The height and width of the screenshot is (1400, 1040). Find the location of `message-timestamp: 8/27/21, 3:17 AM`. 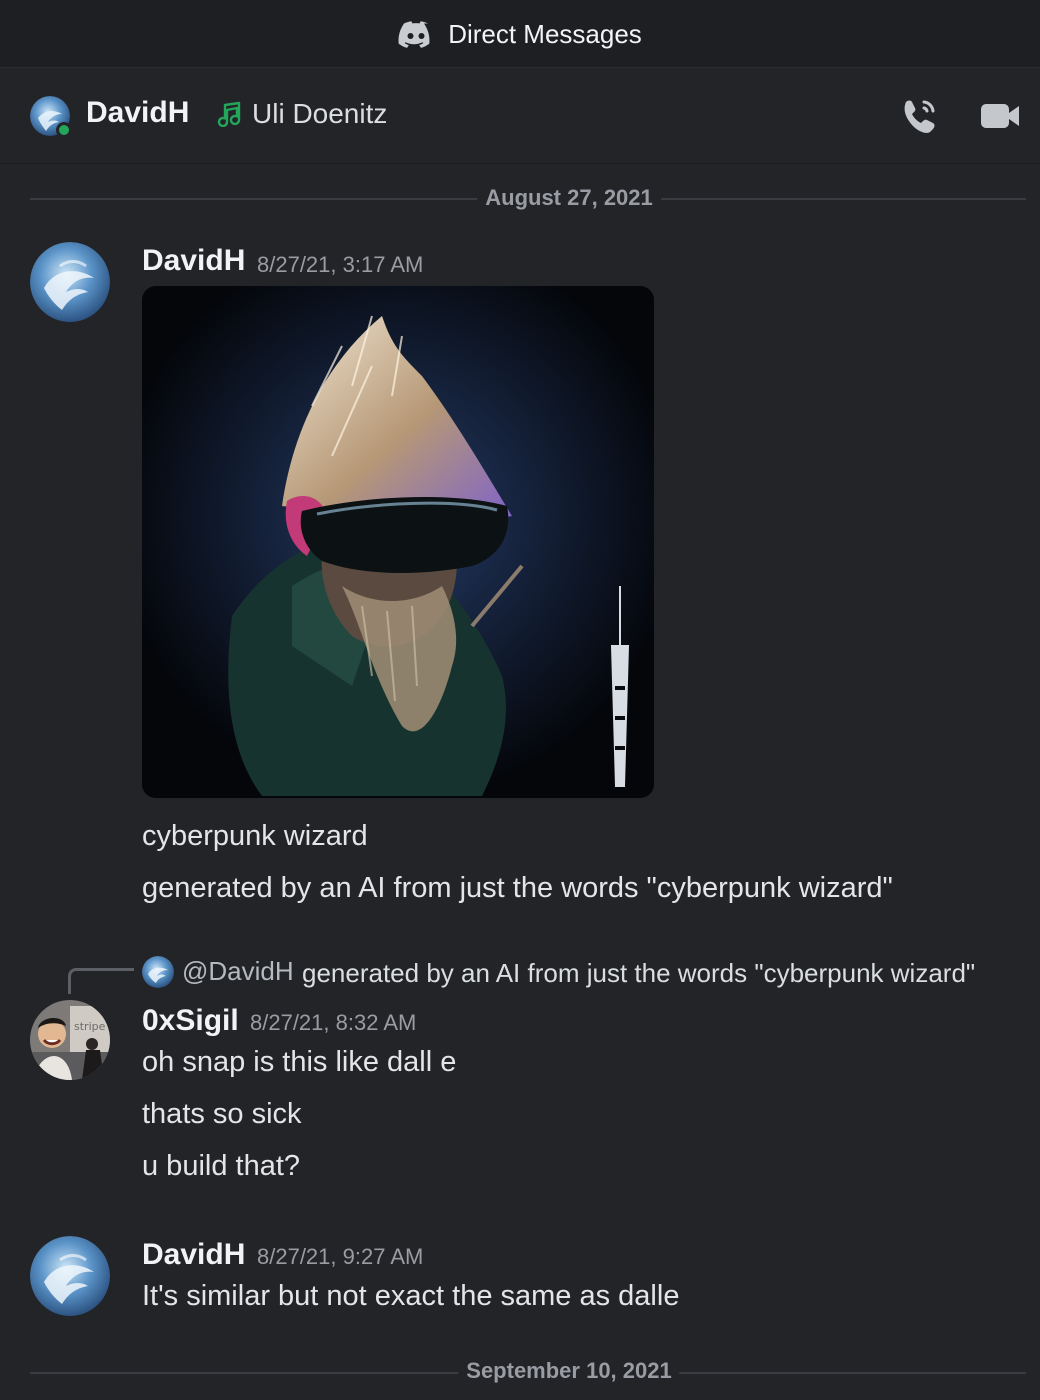

message-timestamp: 8/27/21, 3:17 AM is located at coordinates (340, 264).